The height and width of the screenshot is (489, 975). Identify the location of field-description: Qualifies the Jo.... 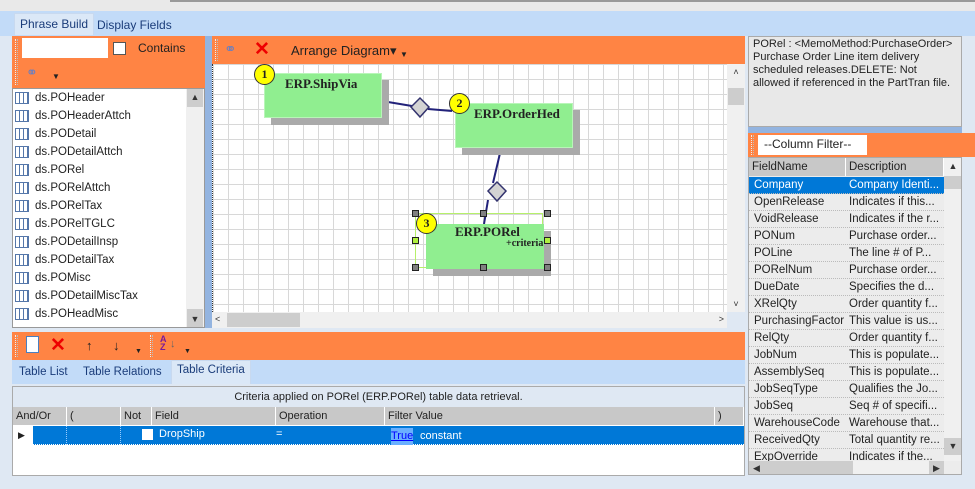
(893, 389).